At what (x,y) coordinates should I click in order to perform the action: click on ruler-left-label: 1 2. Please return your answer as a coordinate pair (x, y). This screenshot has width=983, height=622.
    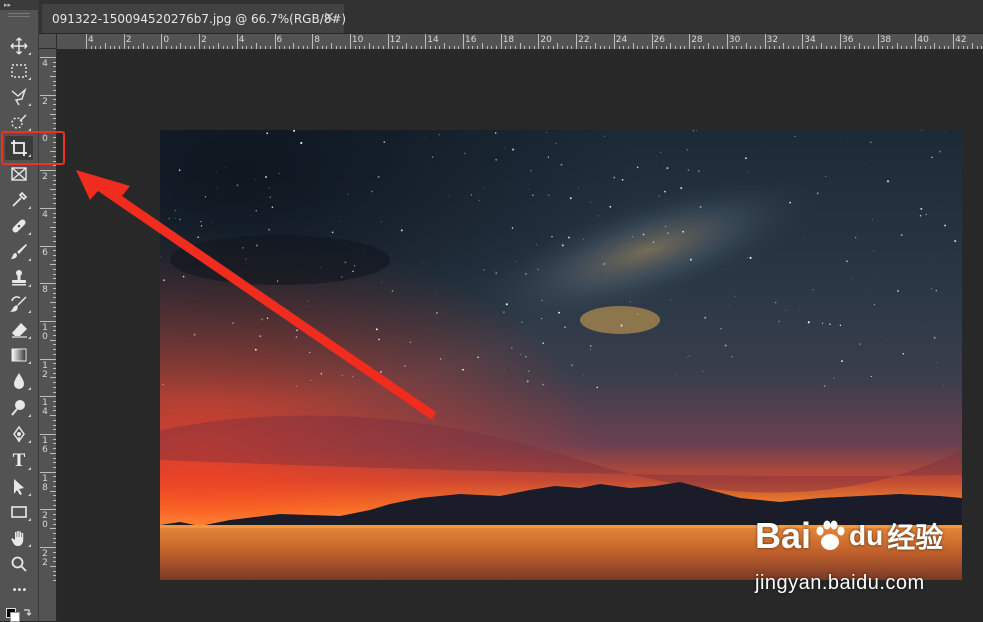
    Looking at the image, I should click on (45, 371).